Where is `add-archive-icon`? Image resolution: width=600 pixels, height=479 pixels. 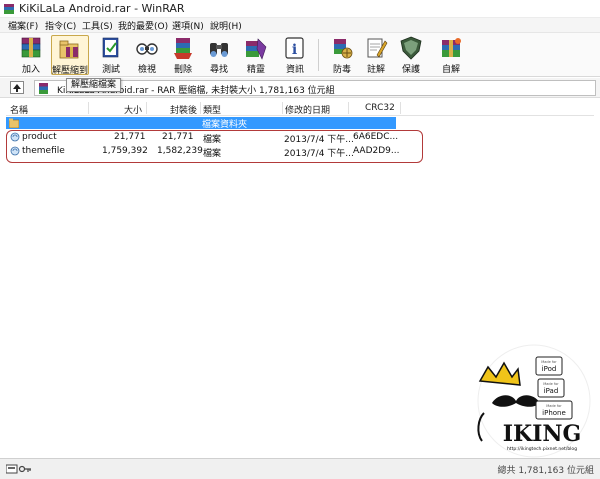 add-archive-icon is located at coordinates (31, 47).